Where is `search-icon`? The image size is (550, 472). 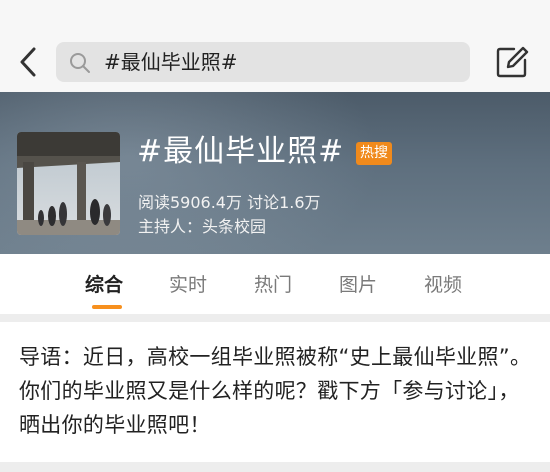 search-icon is located at coordinates (80, 63).